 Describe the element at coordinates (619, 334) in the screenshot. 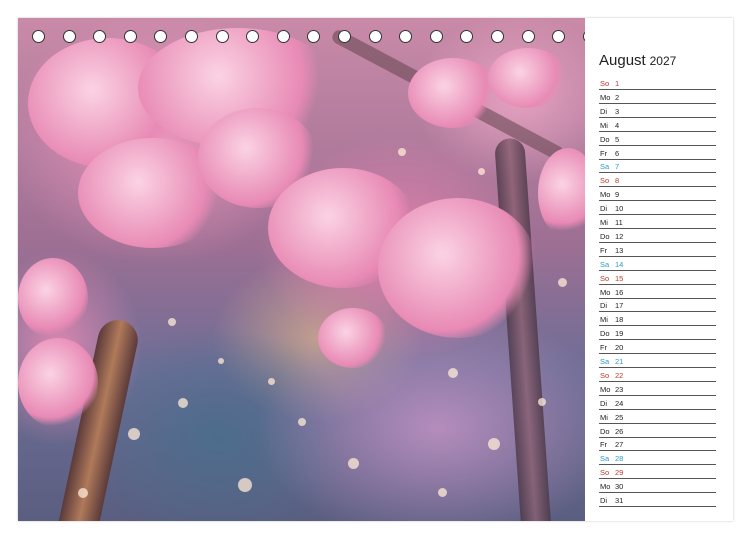

I see `day-number: 19` at that location.